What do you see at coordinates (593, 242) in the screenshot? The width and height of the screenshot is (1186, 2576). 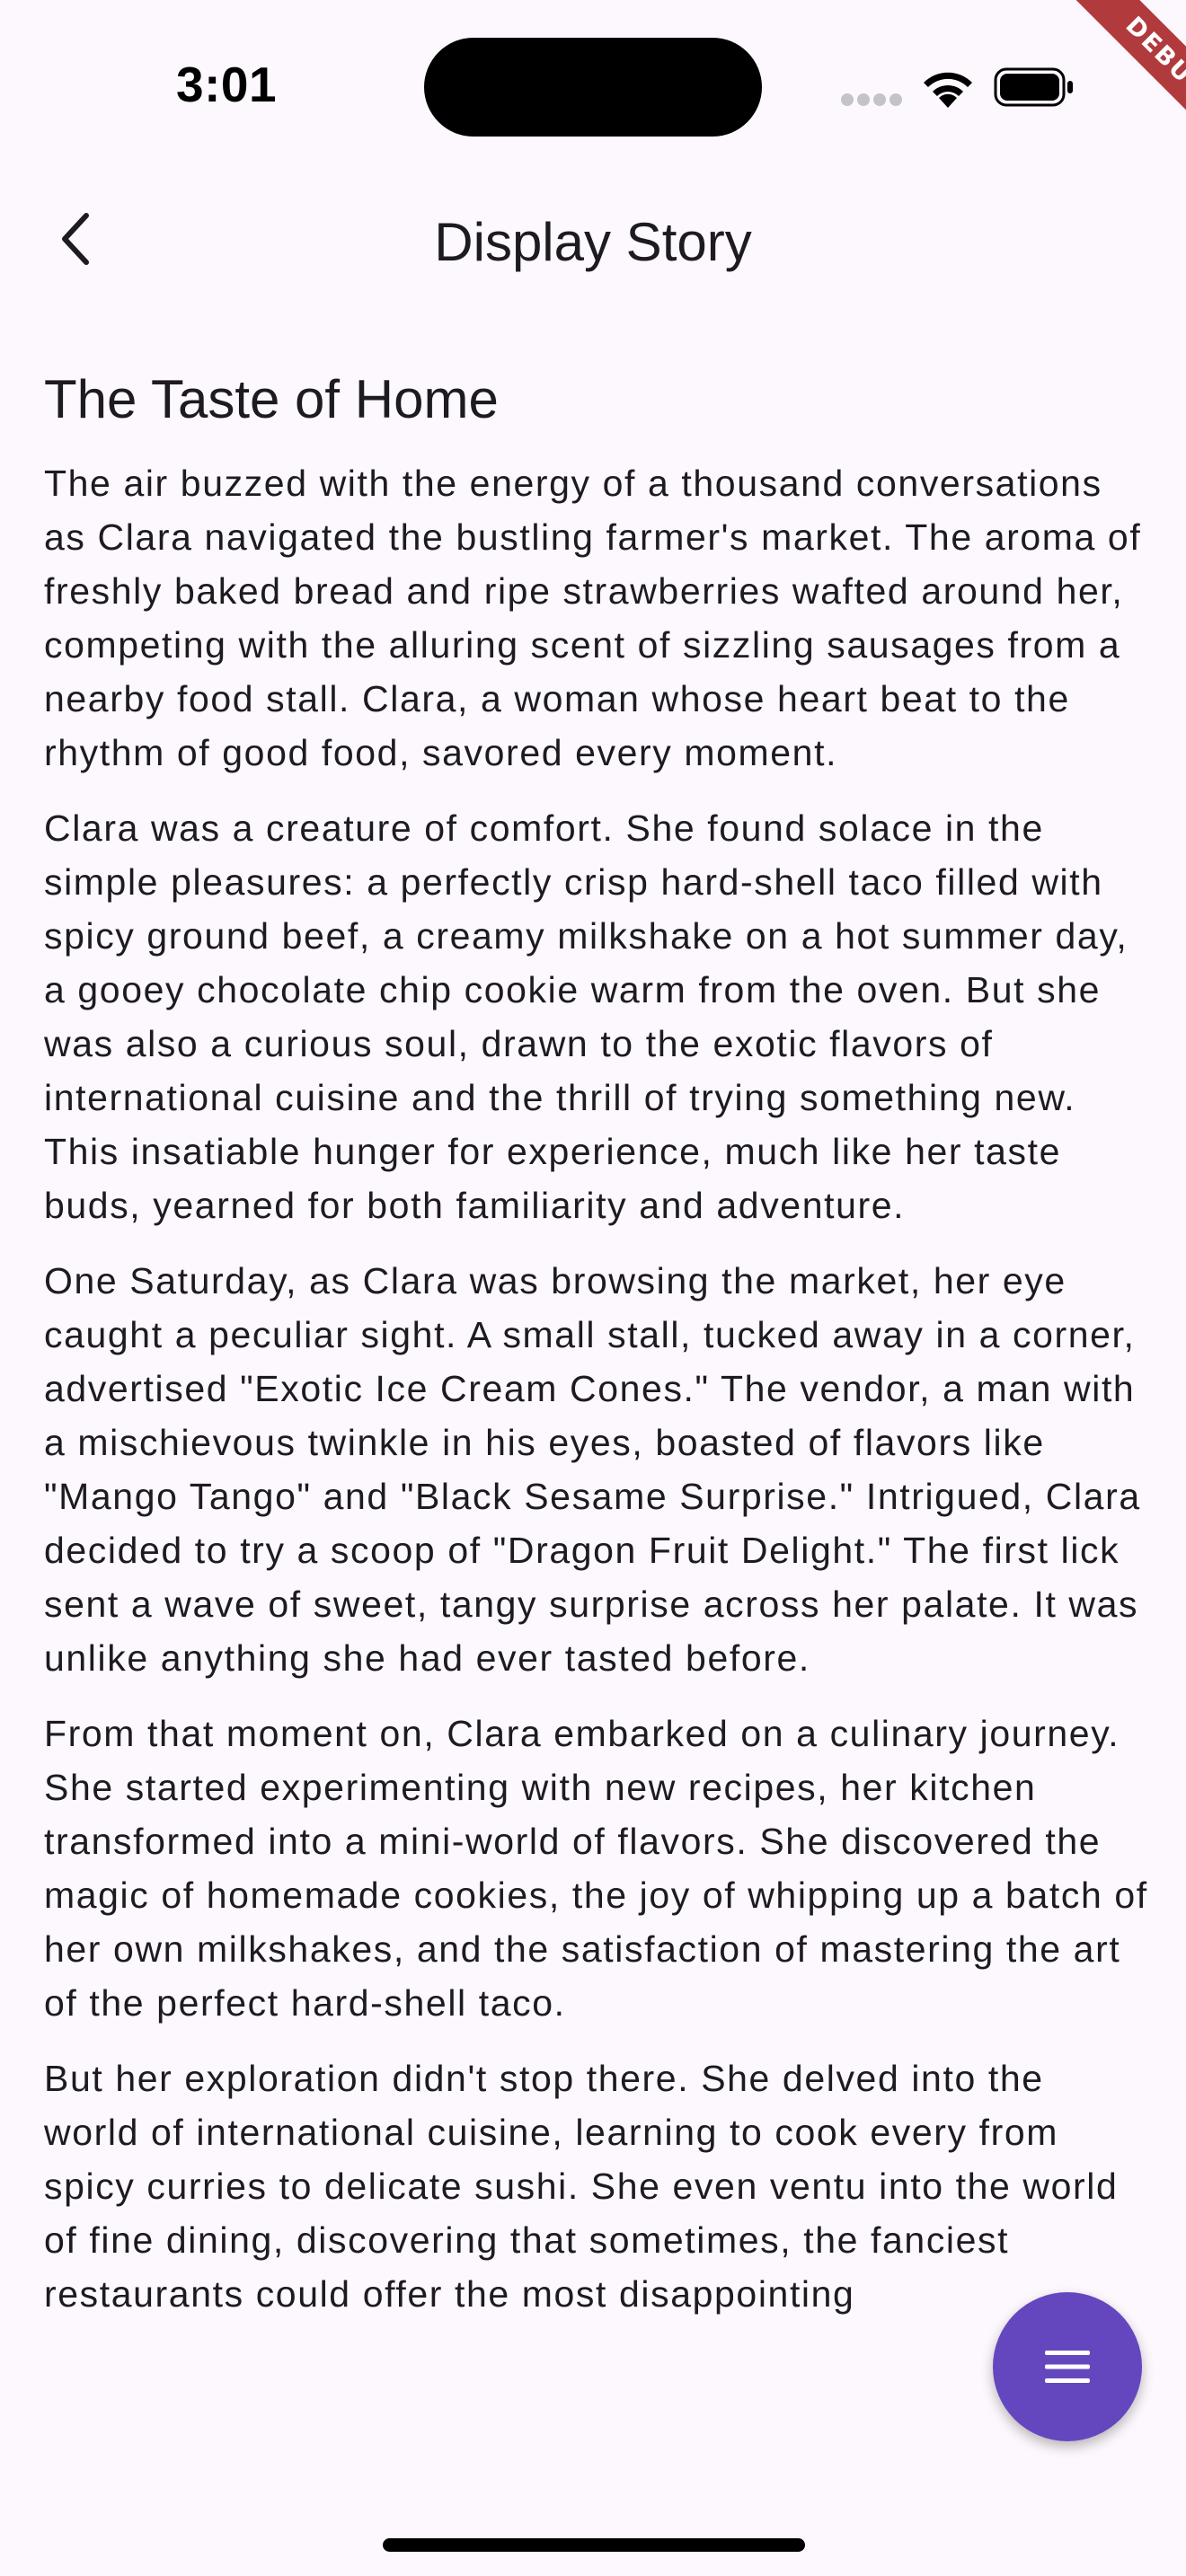 I see `page-title: Display Story` at bounding box center [593, 242].